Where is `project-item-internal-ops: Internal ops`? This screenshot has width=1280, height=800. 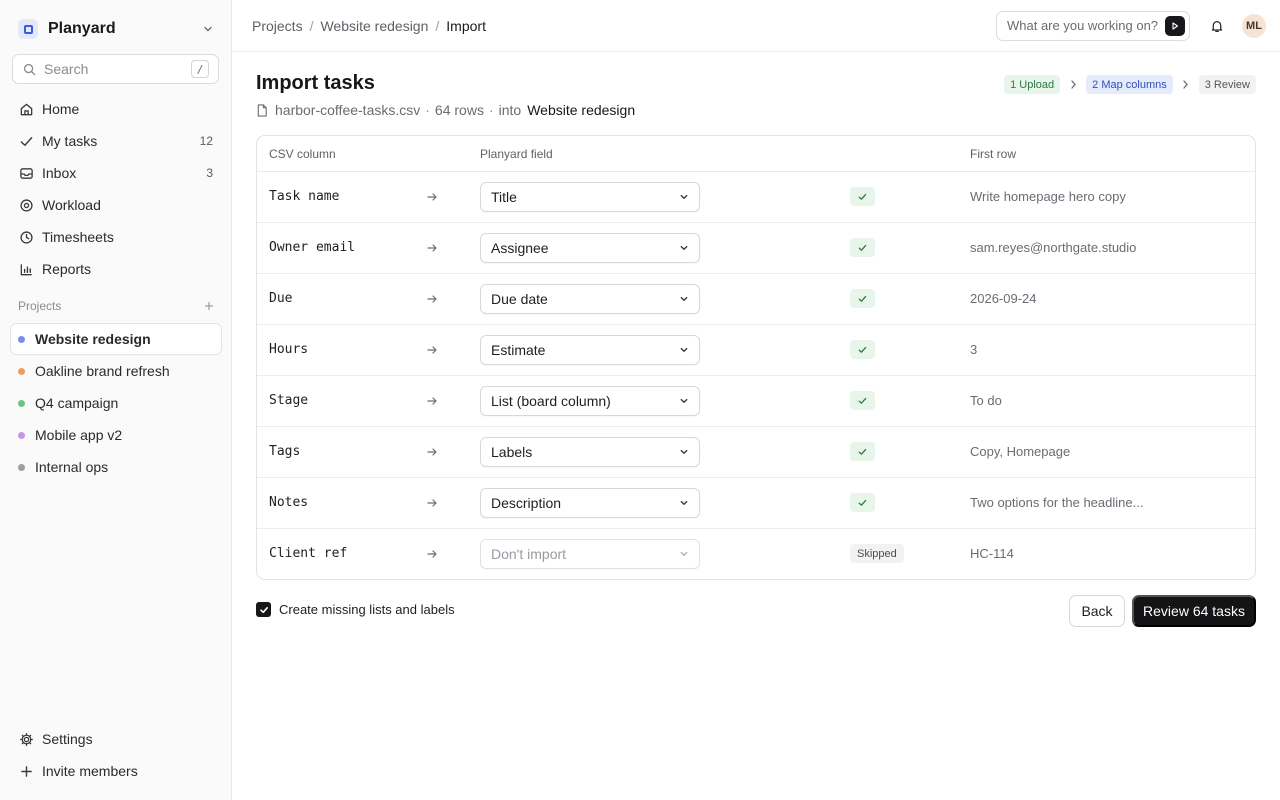
project-item-internal-ops: Internal ops is located at coordinates (116, 467).